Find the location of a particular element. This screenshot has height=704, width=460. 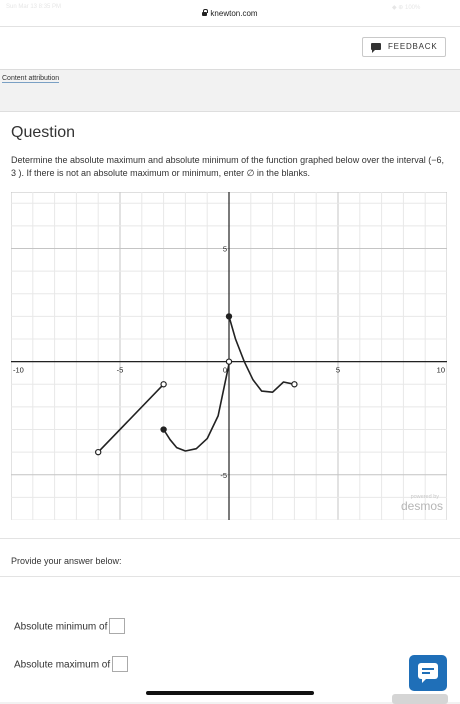

absolute-maximum-row: Absolute maximum of is located at coordinates (71, 664).